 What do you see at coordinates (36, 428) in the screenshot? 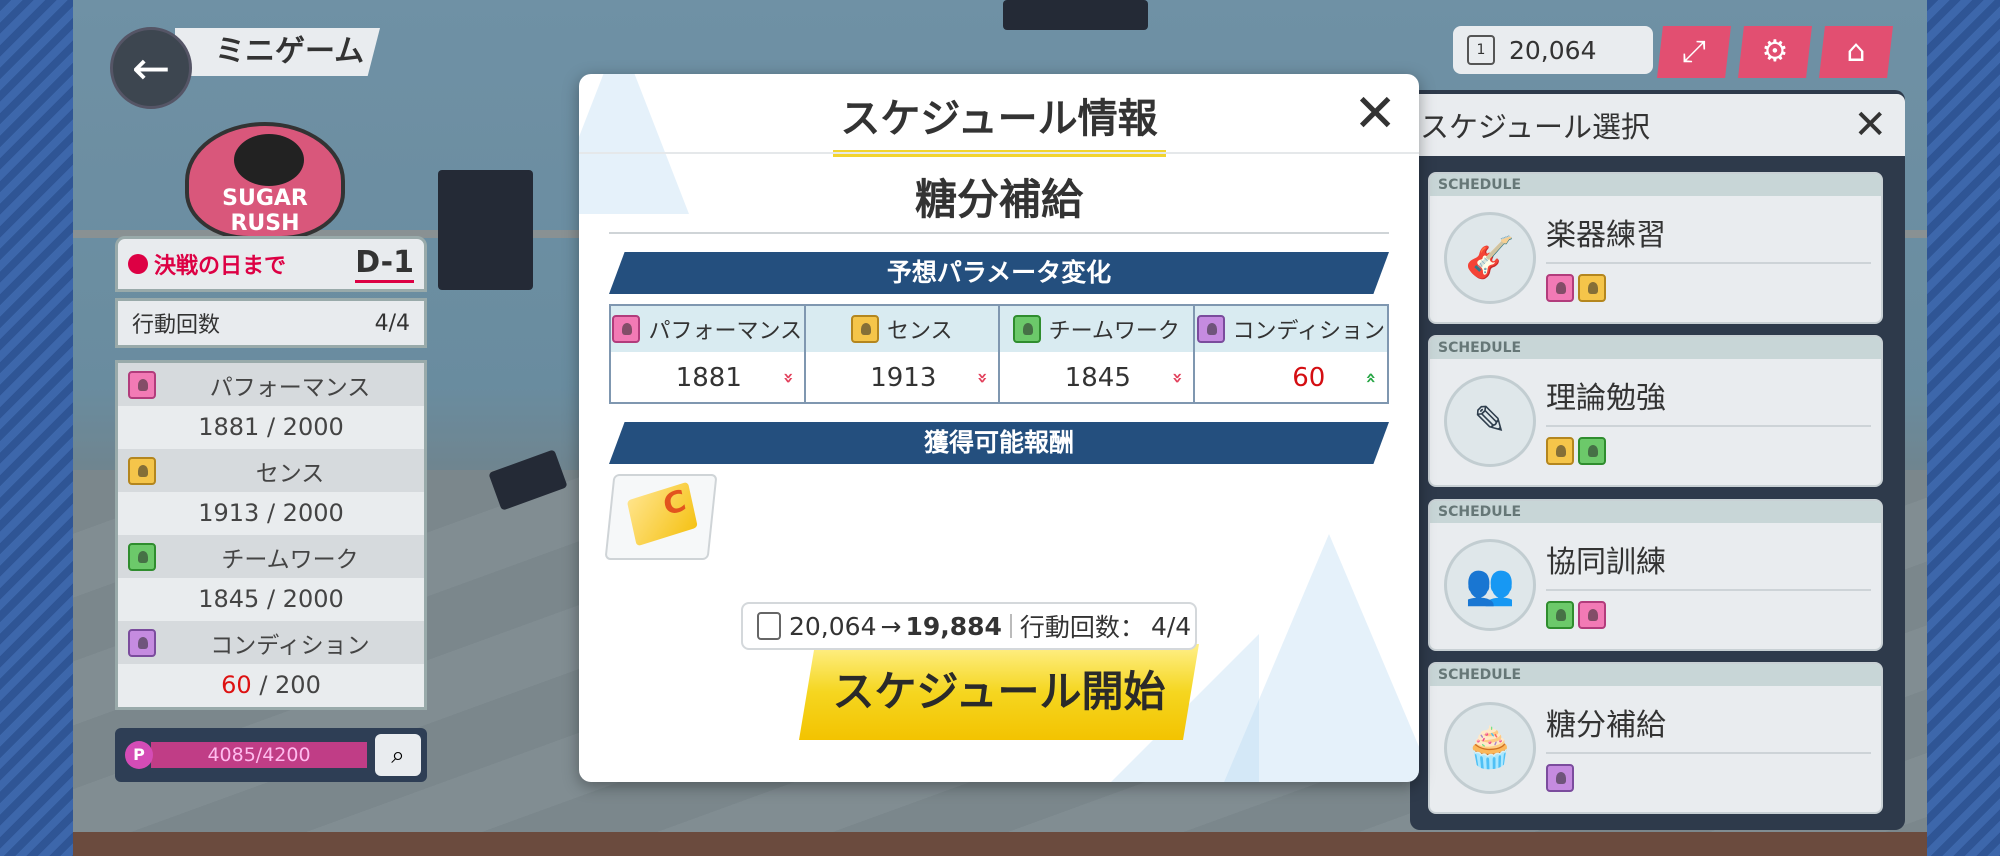
I see `left-border` at bounding box center [36, 428].